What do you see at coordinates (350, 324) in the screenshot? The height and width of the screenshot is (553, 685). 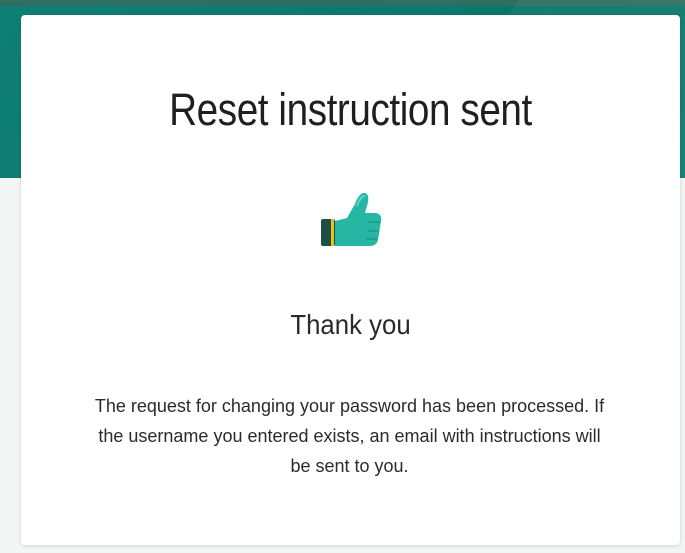 I see `thank-you-heading: Thank you` at bounding box center [350, 324].